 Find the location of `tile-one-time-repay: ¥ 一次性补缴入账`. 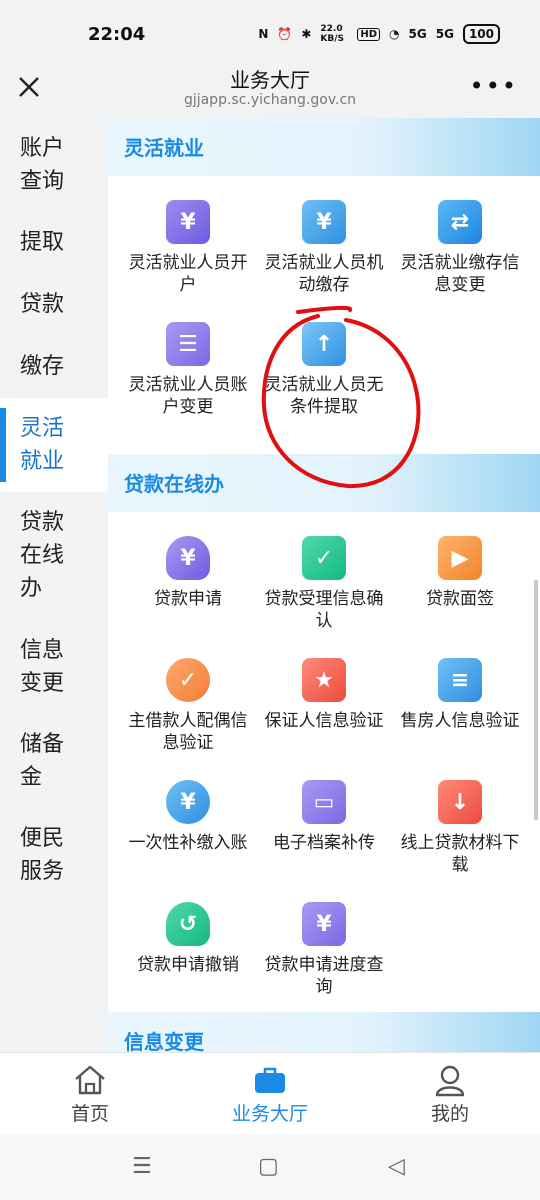

tile-one-time-repay: ¥ 一次性补缴入账 is located at coordinates (188, 817).